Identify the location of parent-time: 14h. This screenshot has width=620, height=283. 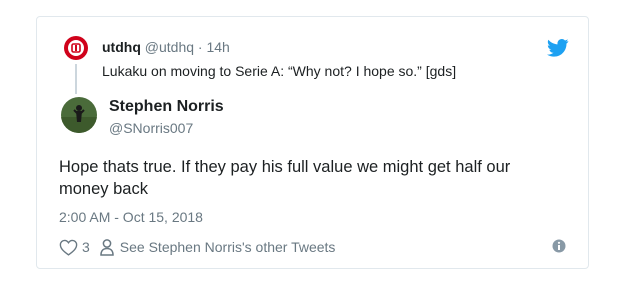
(217, 47).